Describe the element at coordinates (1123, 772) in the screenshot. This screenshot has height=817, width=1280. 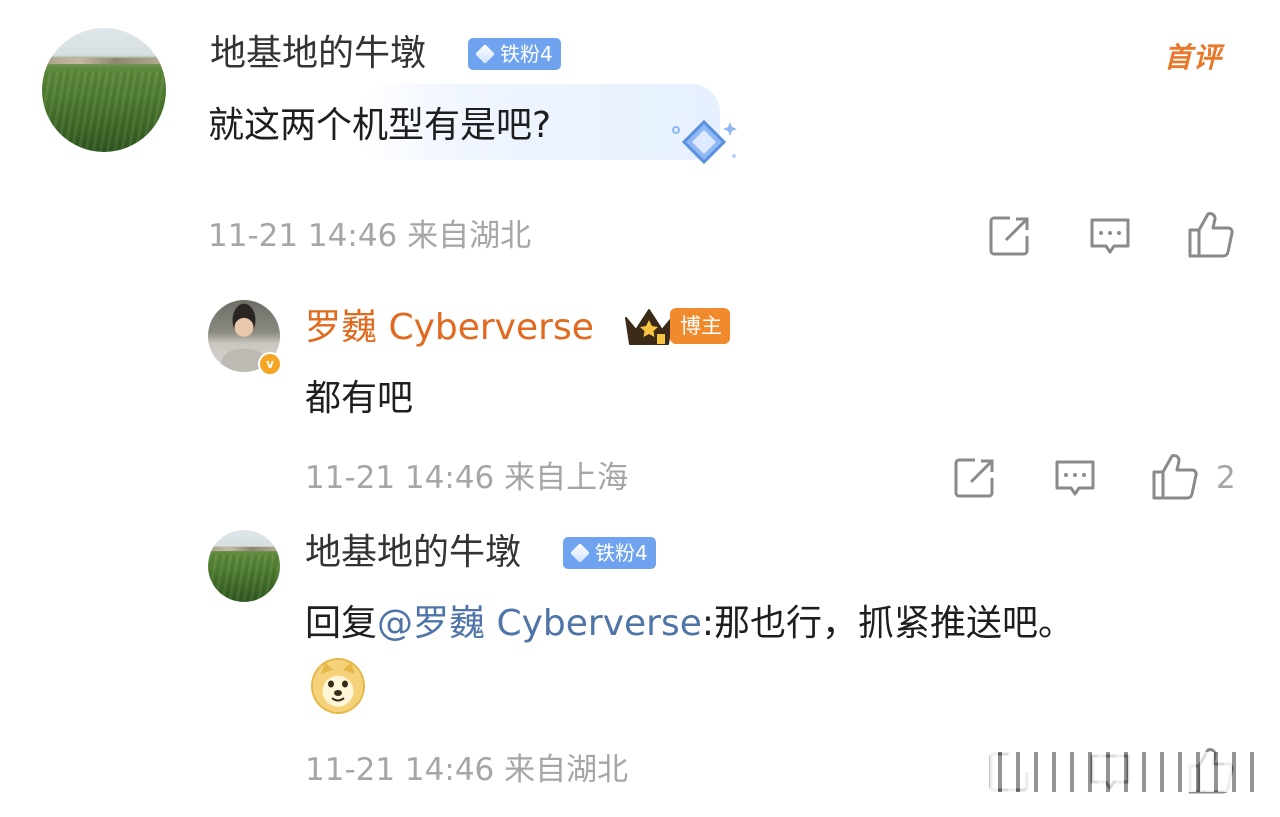
I see `watermark-overlay` at that location.